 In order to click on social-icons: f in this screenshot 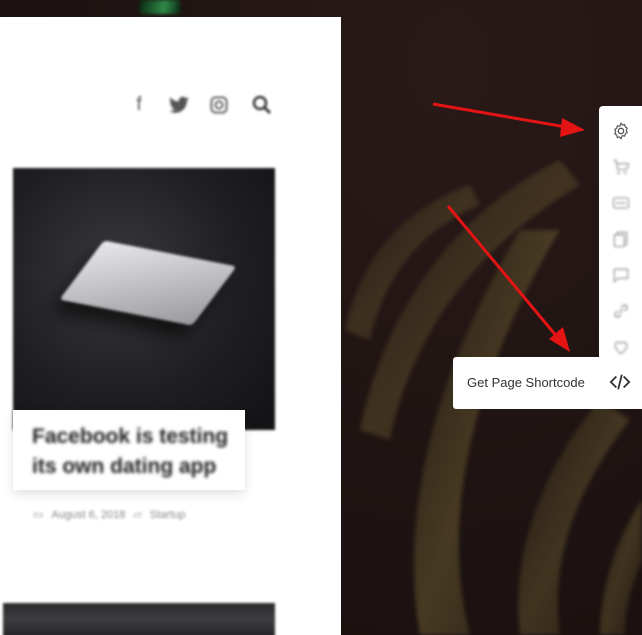, I will do `click(202, 105)`.